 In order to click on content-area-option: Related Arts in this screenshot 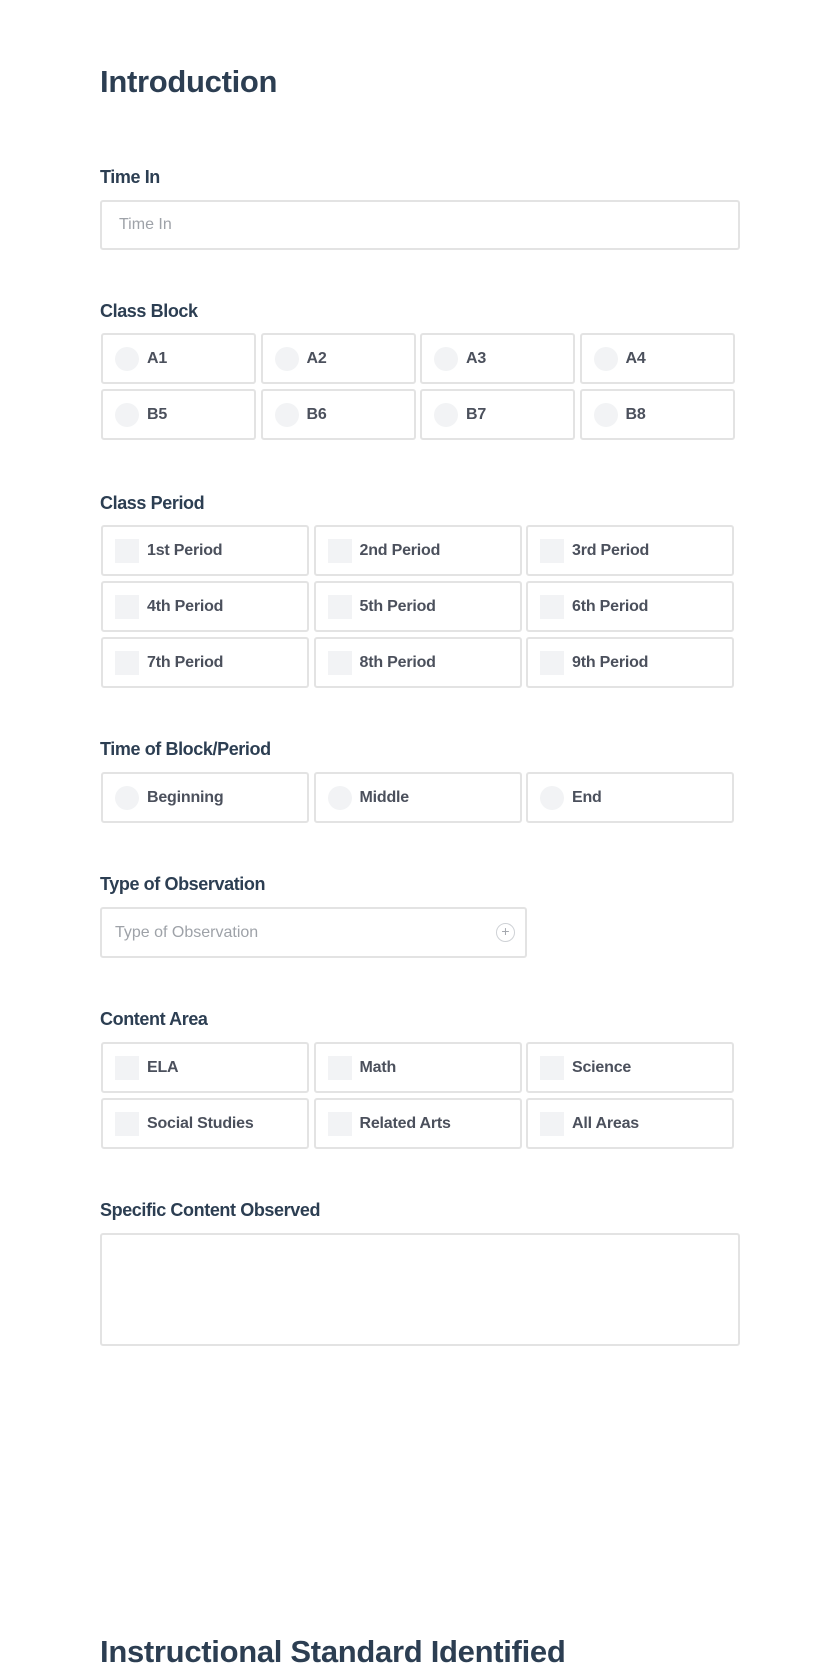, I will do `click(417, 1123)`.